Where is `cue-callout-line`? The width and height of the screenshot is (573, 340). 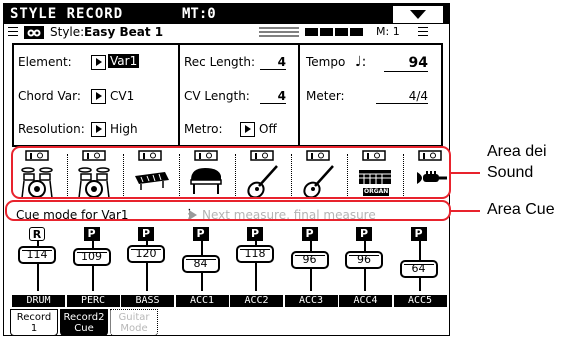 cue-callout-line is located at coordinates (465, 211).